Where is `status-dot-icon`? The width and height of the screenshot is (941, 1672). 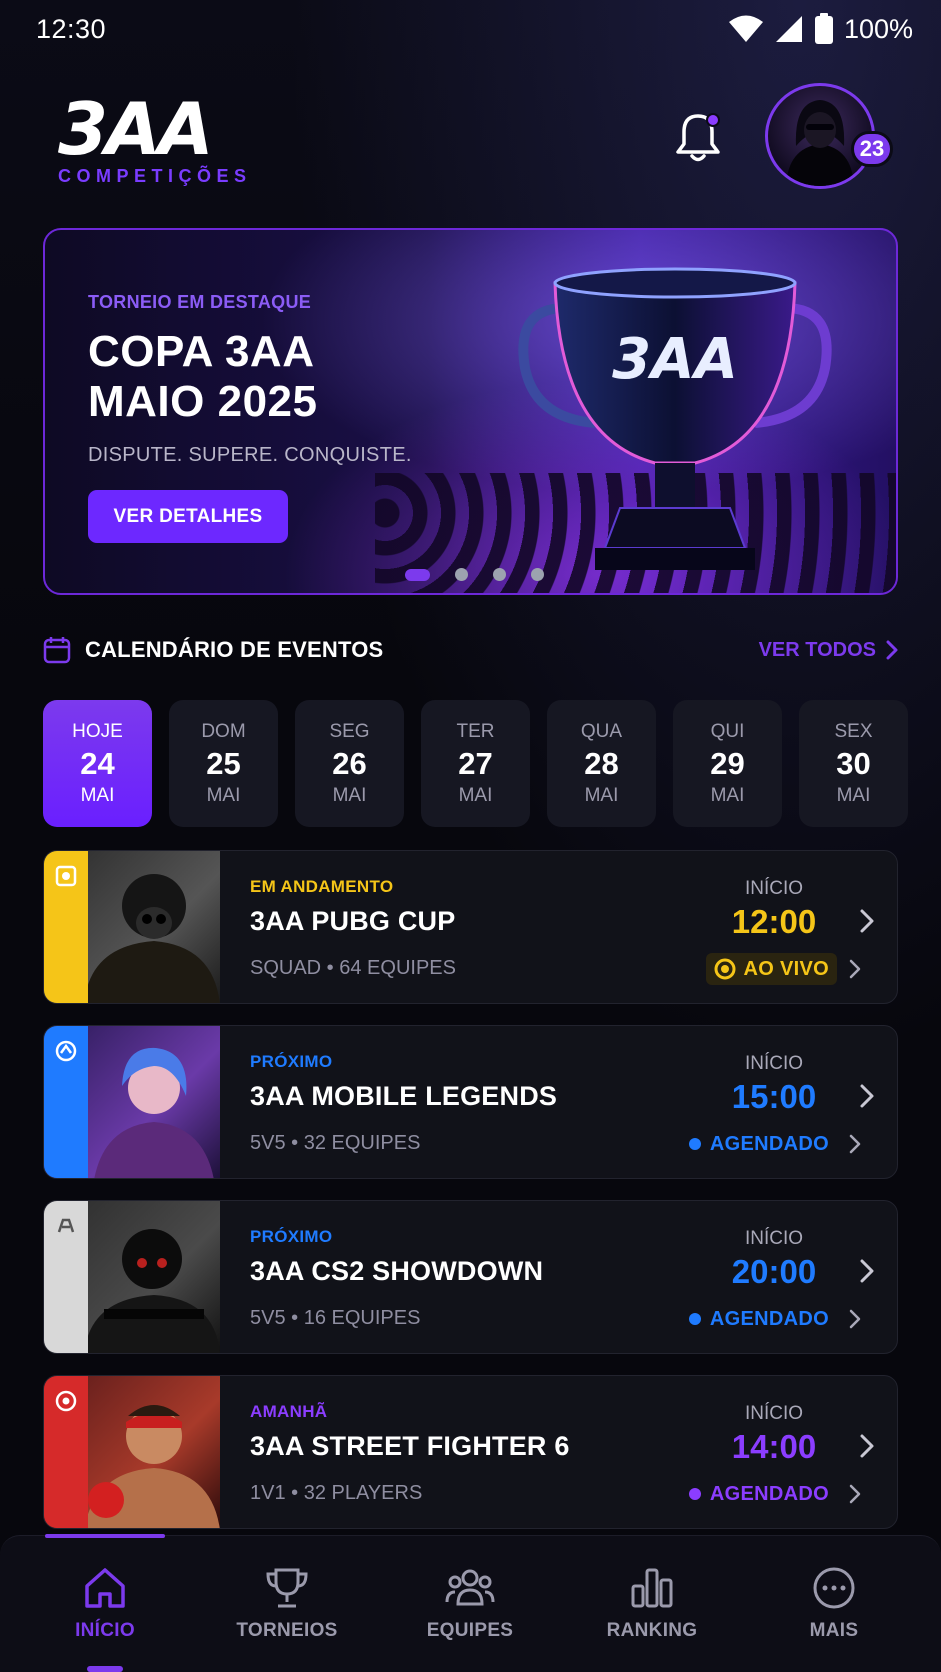
status-dot-icon is located at coordinates (694, 1144).